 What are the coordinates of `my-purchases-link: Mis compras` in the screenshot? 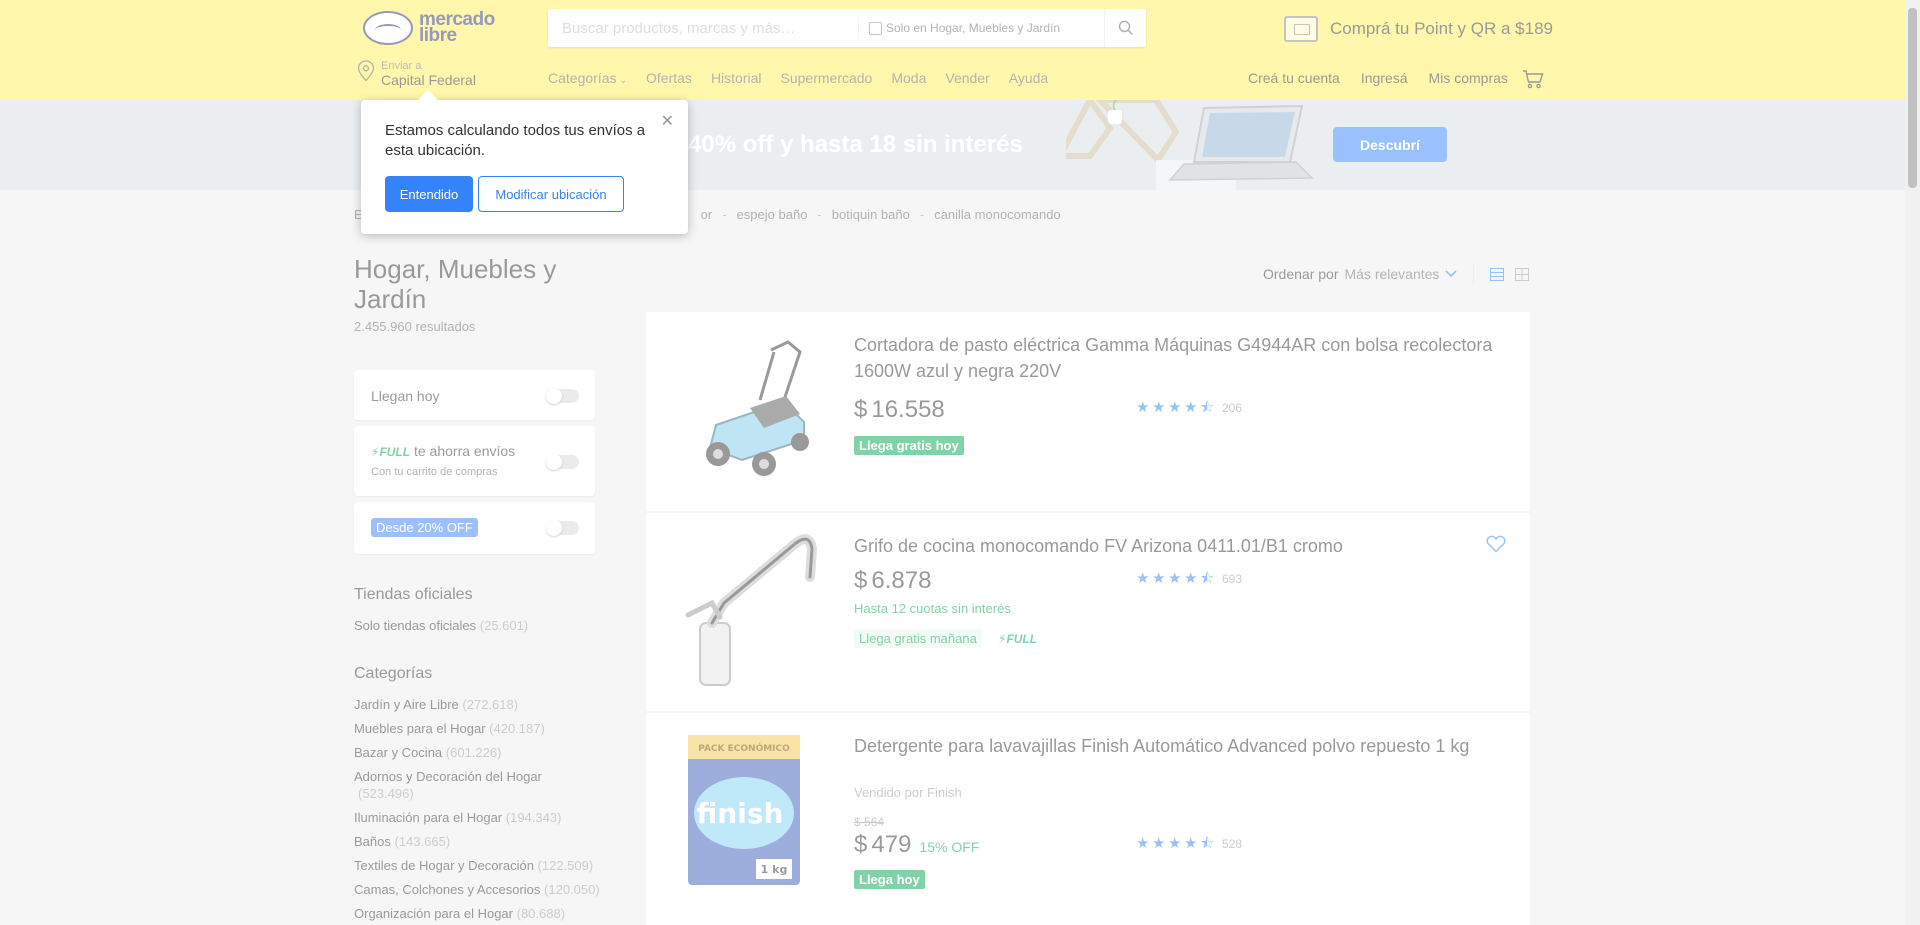 It's located at (1468, 78).